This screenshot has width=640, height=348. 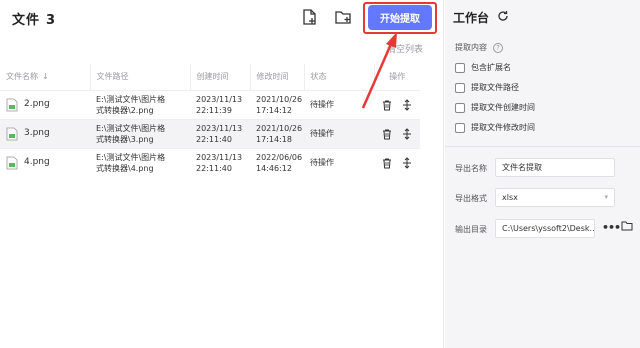 I want to click on table-header-row: 文件名称 ↓ 文件路径 创建时间 修改时间 状态 操作, so click(x=210, y=77).